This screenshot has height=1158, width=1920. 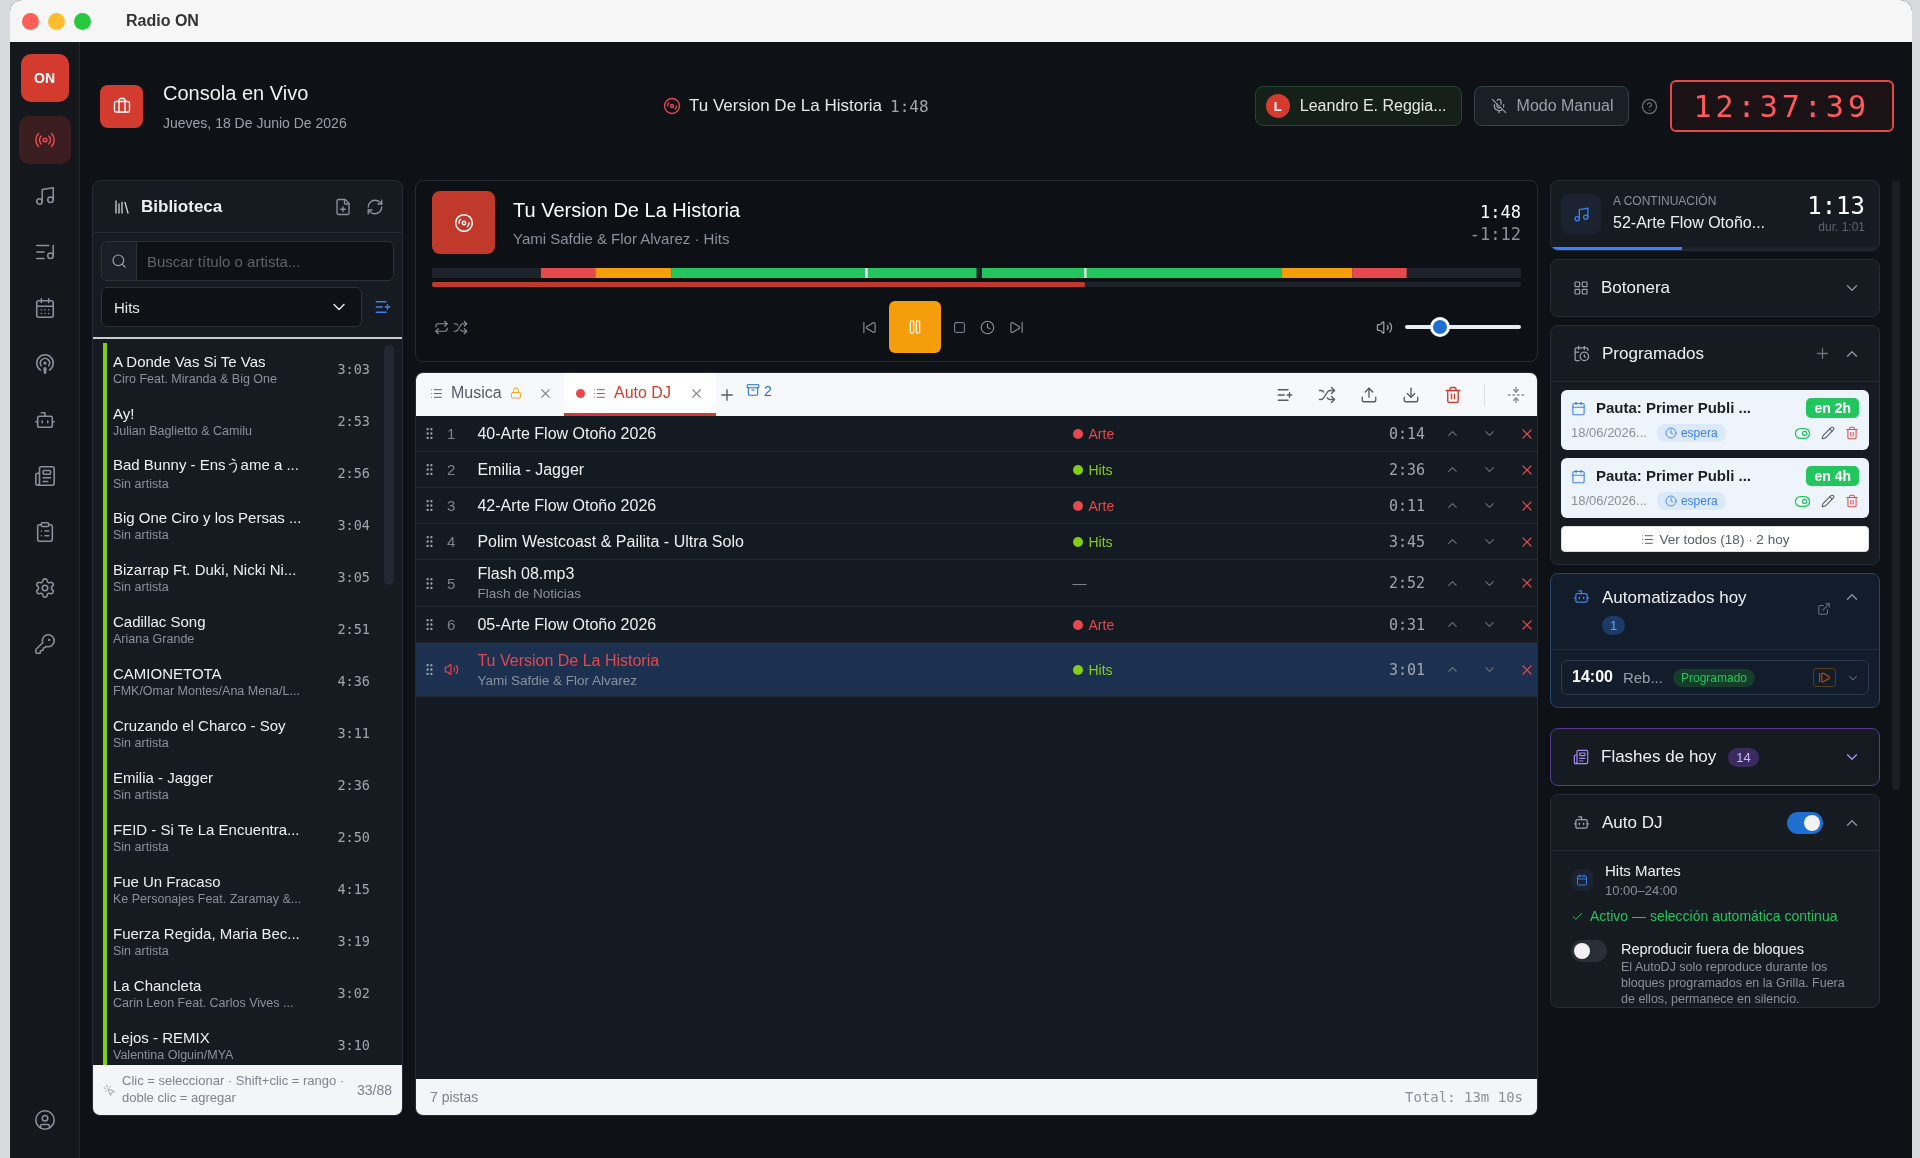 What do you see at coordinates (1832, 476) in the screenshot?
I see `time-badge: en 4h` at bounding box center [1832, 476].